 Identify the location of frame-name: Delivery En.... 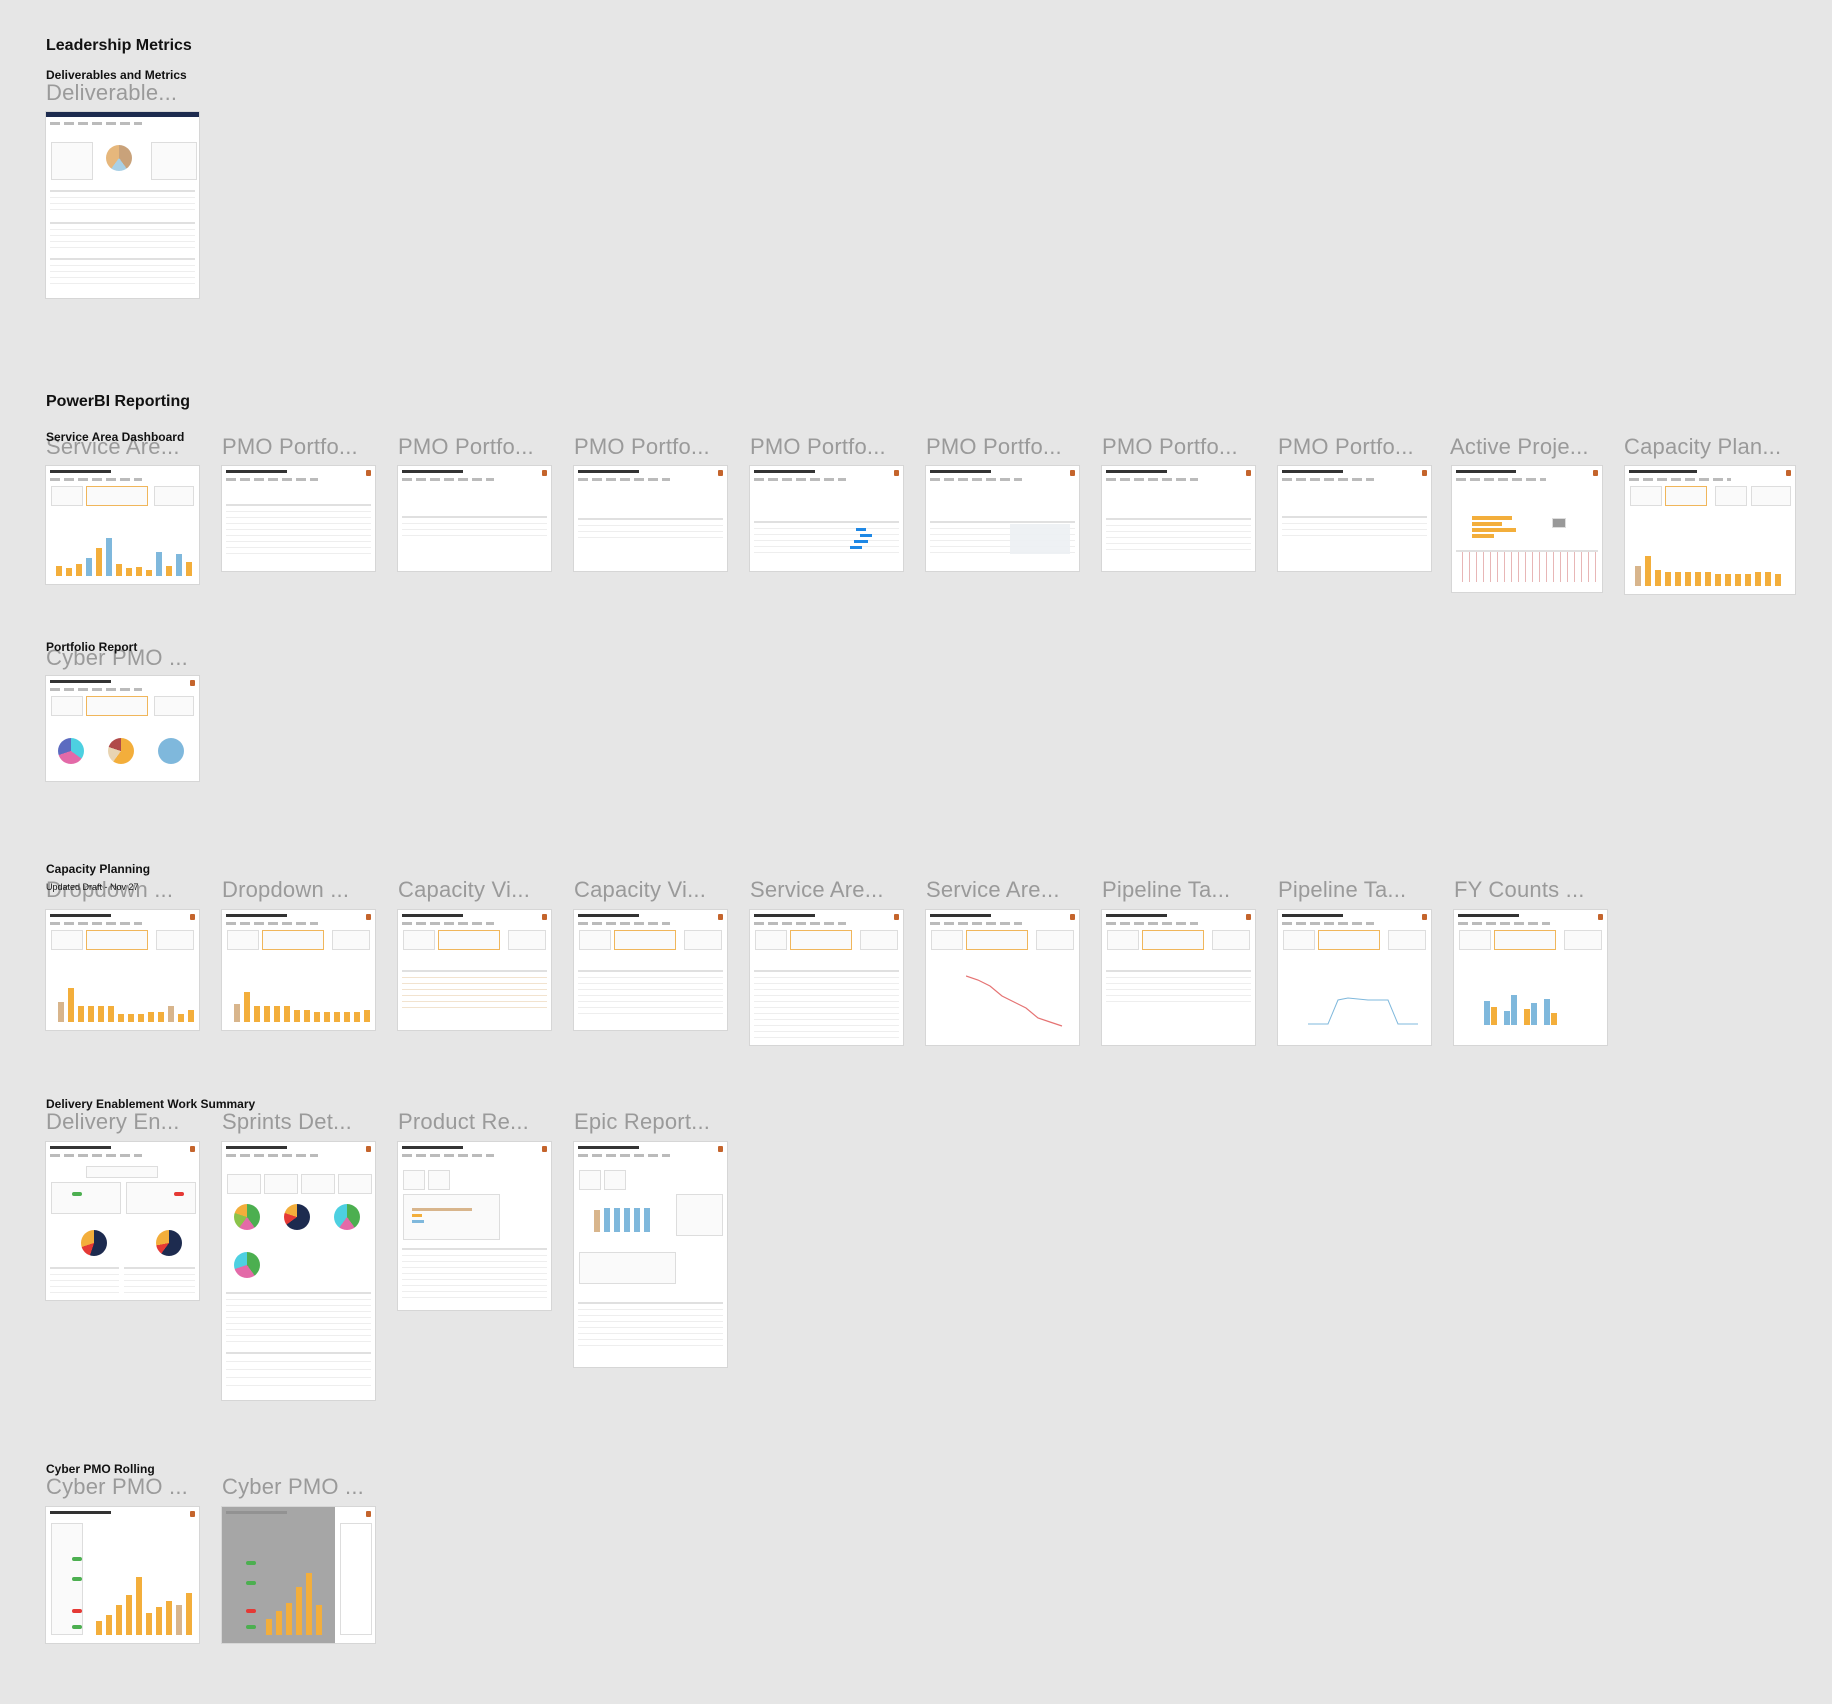
(133, 1122).